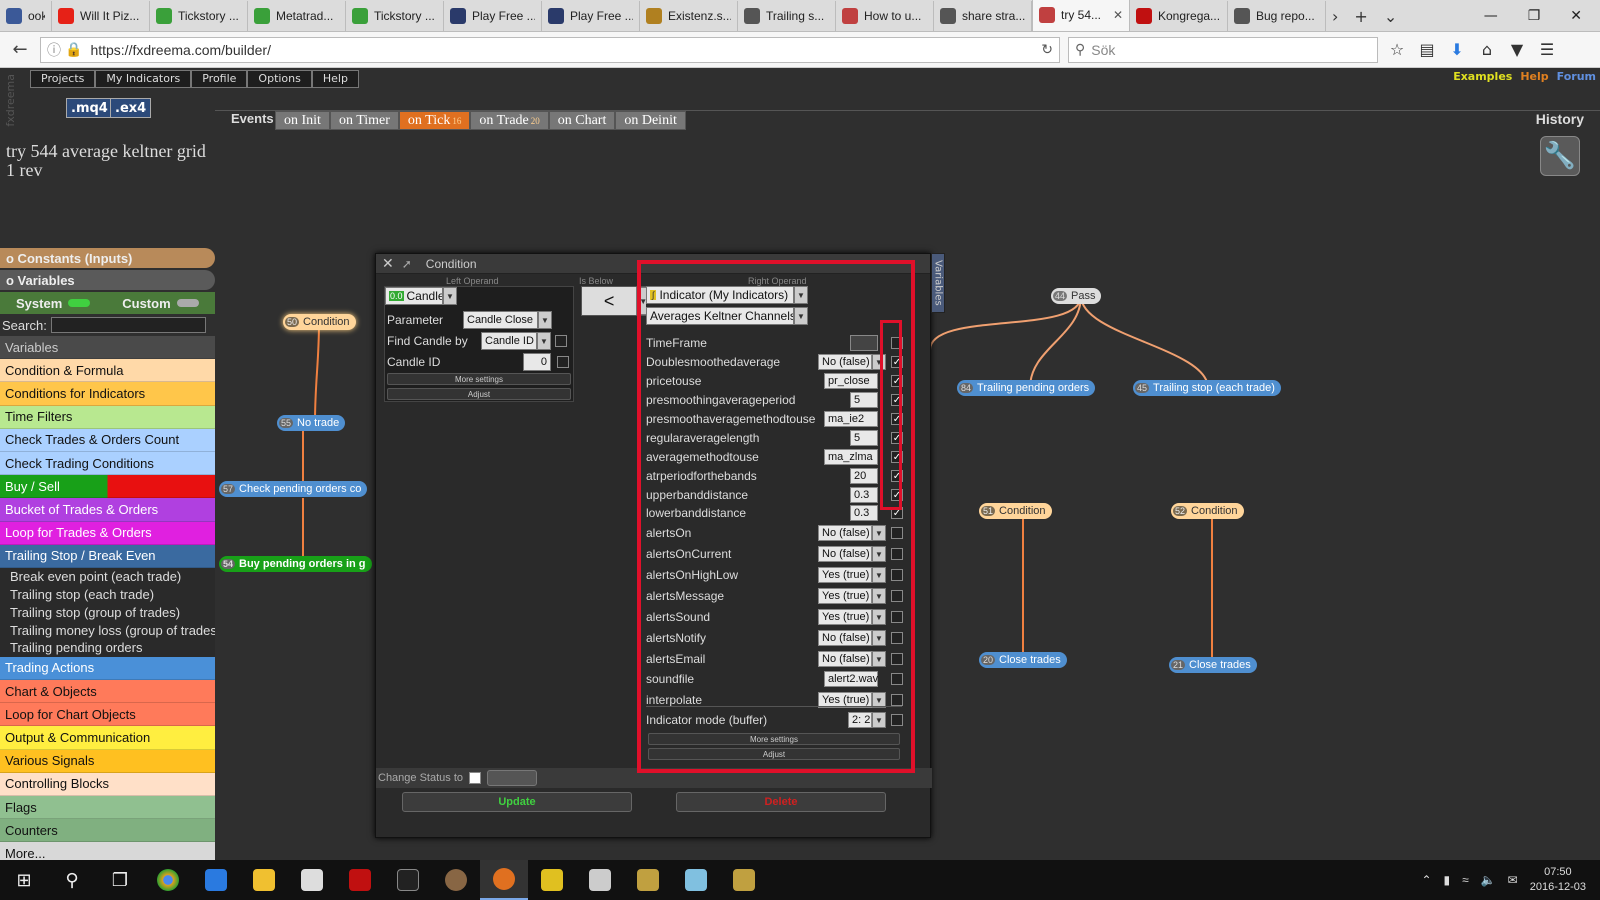 This screenshot has width=1600, height=900. I want to click on store-icon, so click(312, 880).